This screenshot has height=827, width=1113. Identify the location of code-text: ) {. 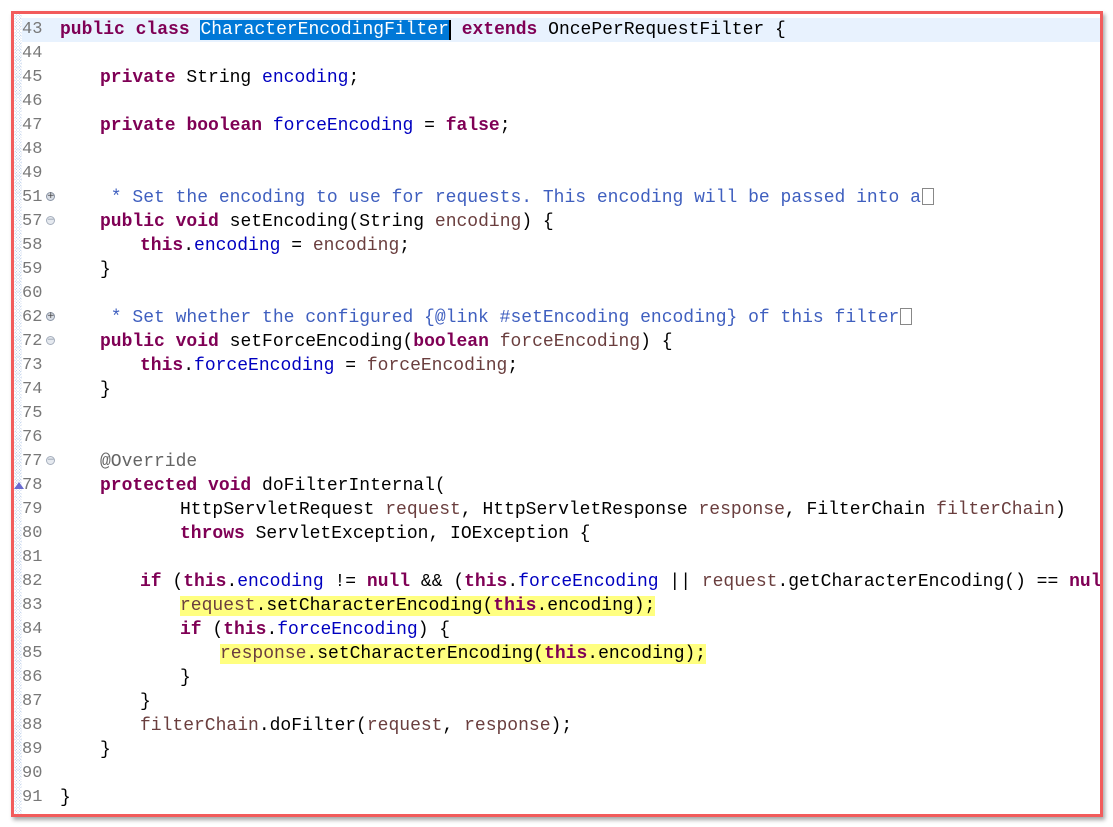
(434, 630).